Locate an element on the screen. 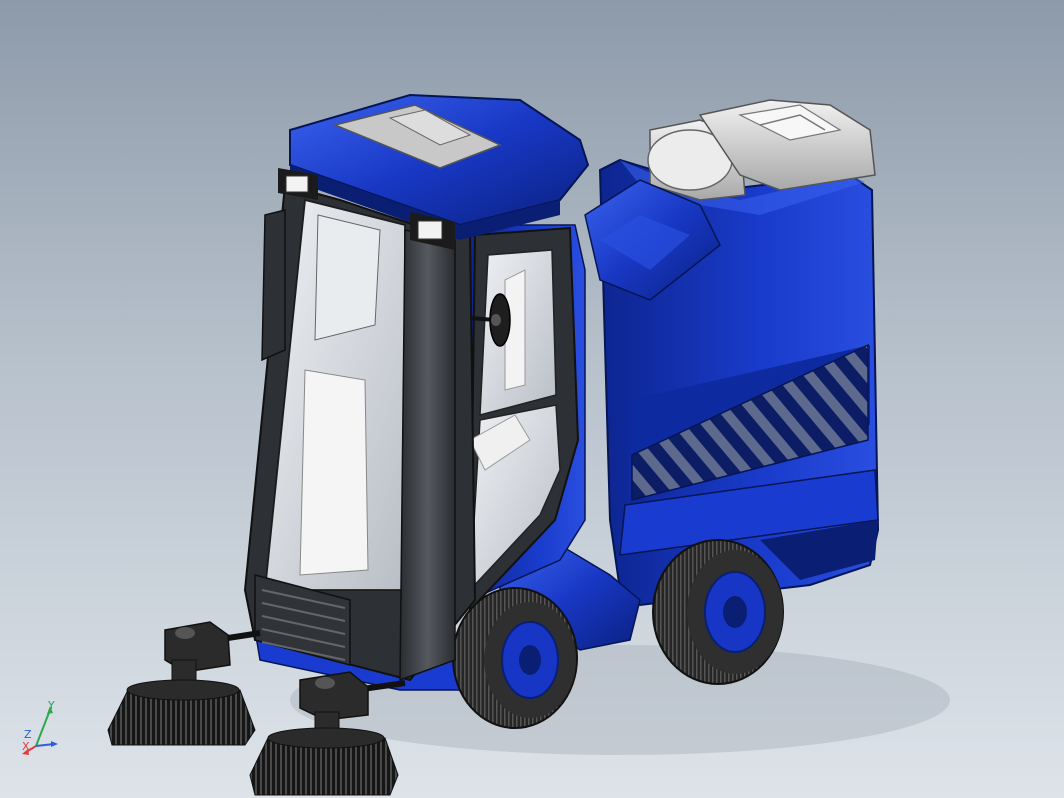 The height and width of the screenshot is (798, 1064). cab-front is located at coordinates (360, 432).